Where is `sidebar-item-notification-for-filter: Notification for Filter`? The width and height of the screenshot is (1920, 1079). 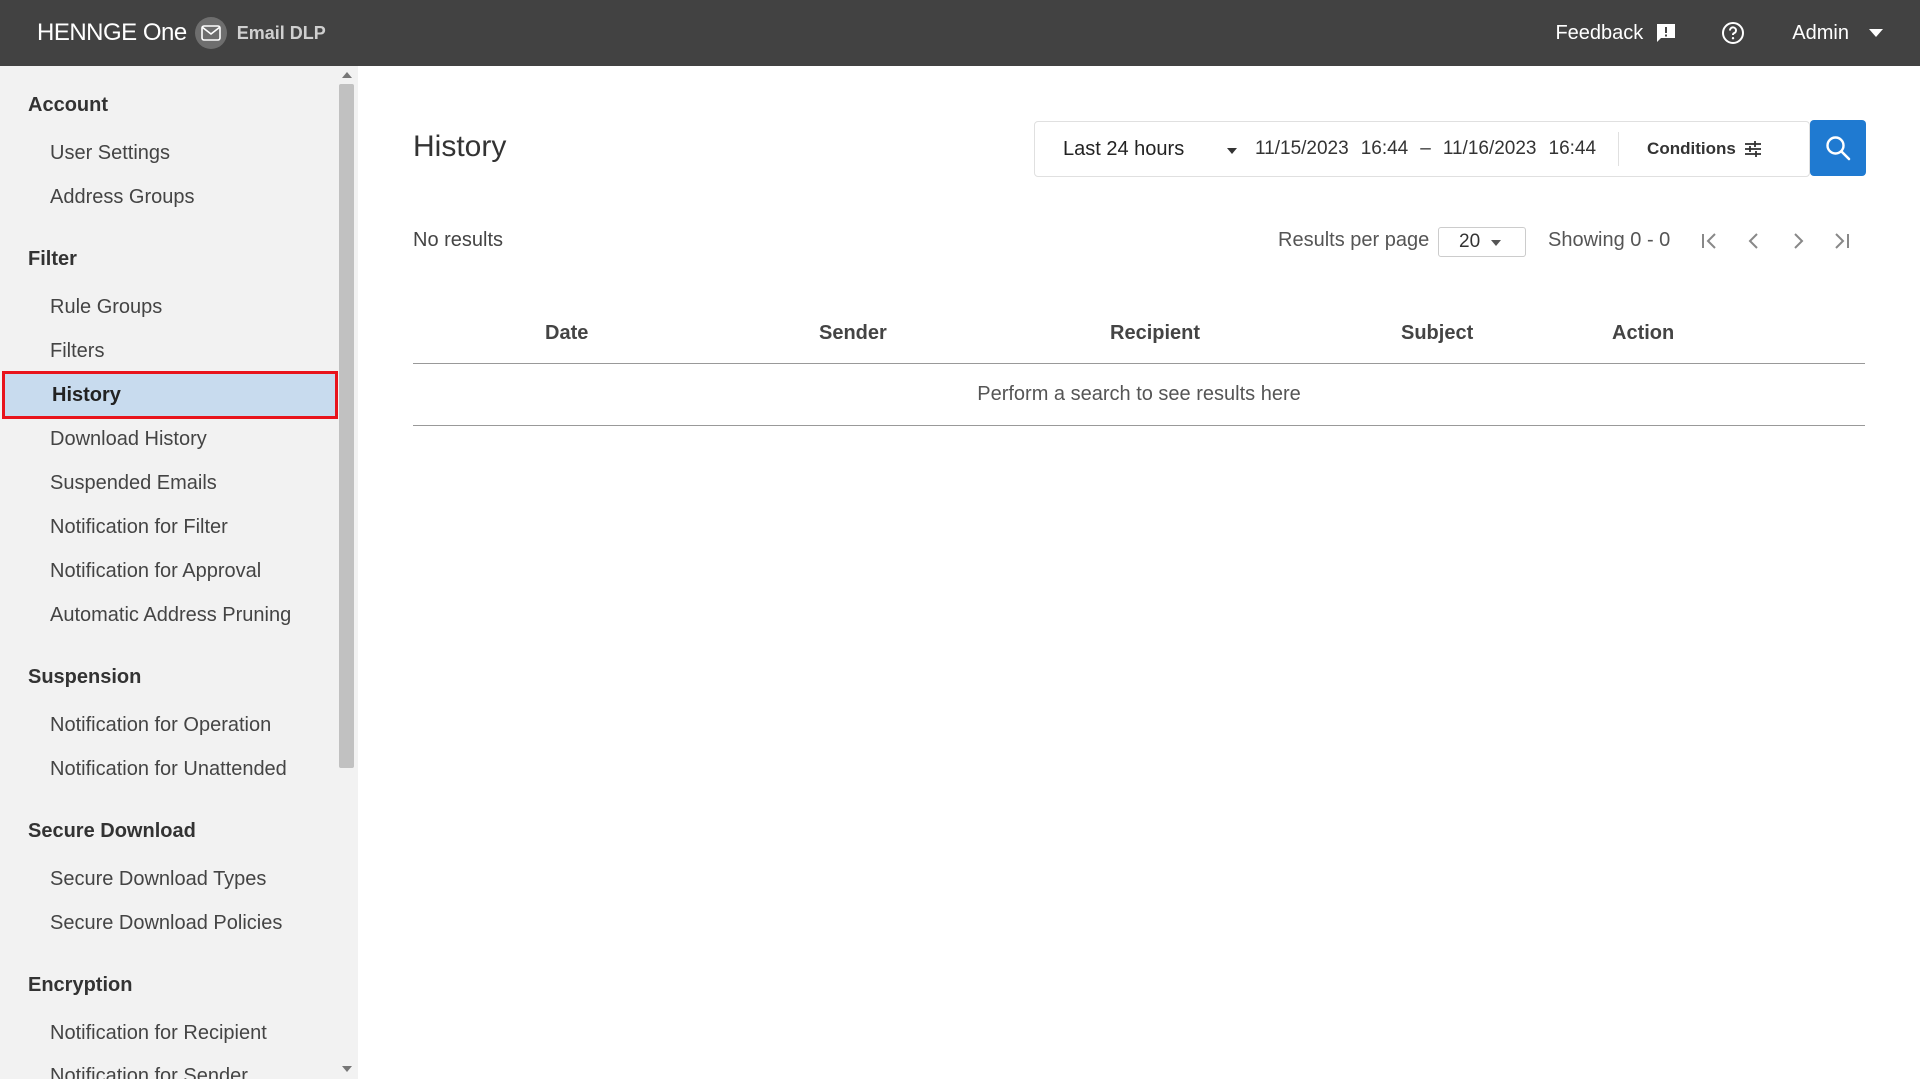
sidebar-item-notification-for-filter: Notification for Filter is located at coordinates (169, 527).